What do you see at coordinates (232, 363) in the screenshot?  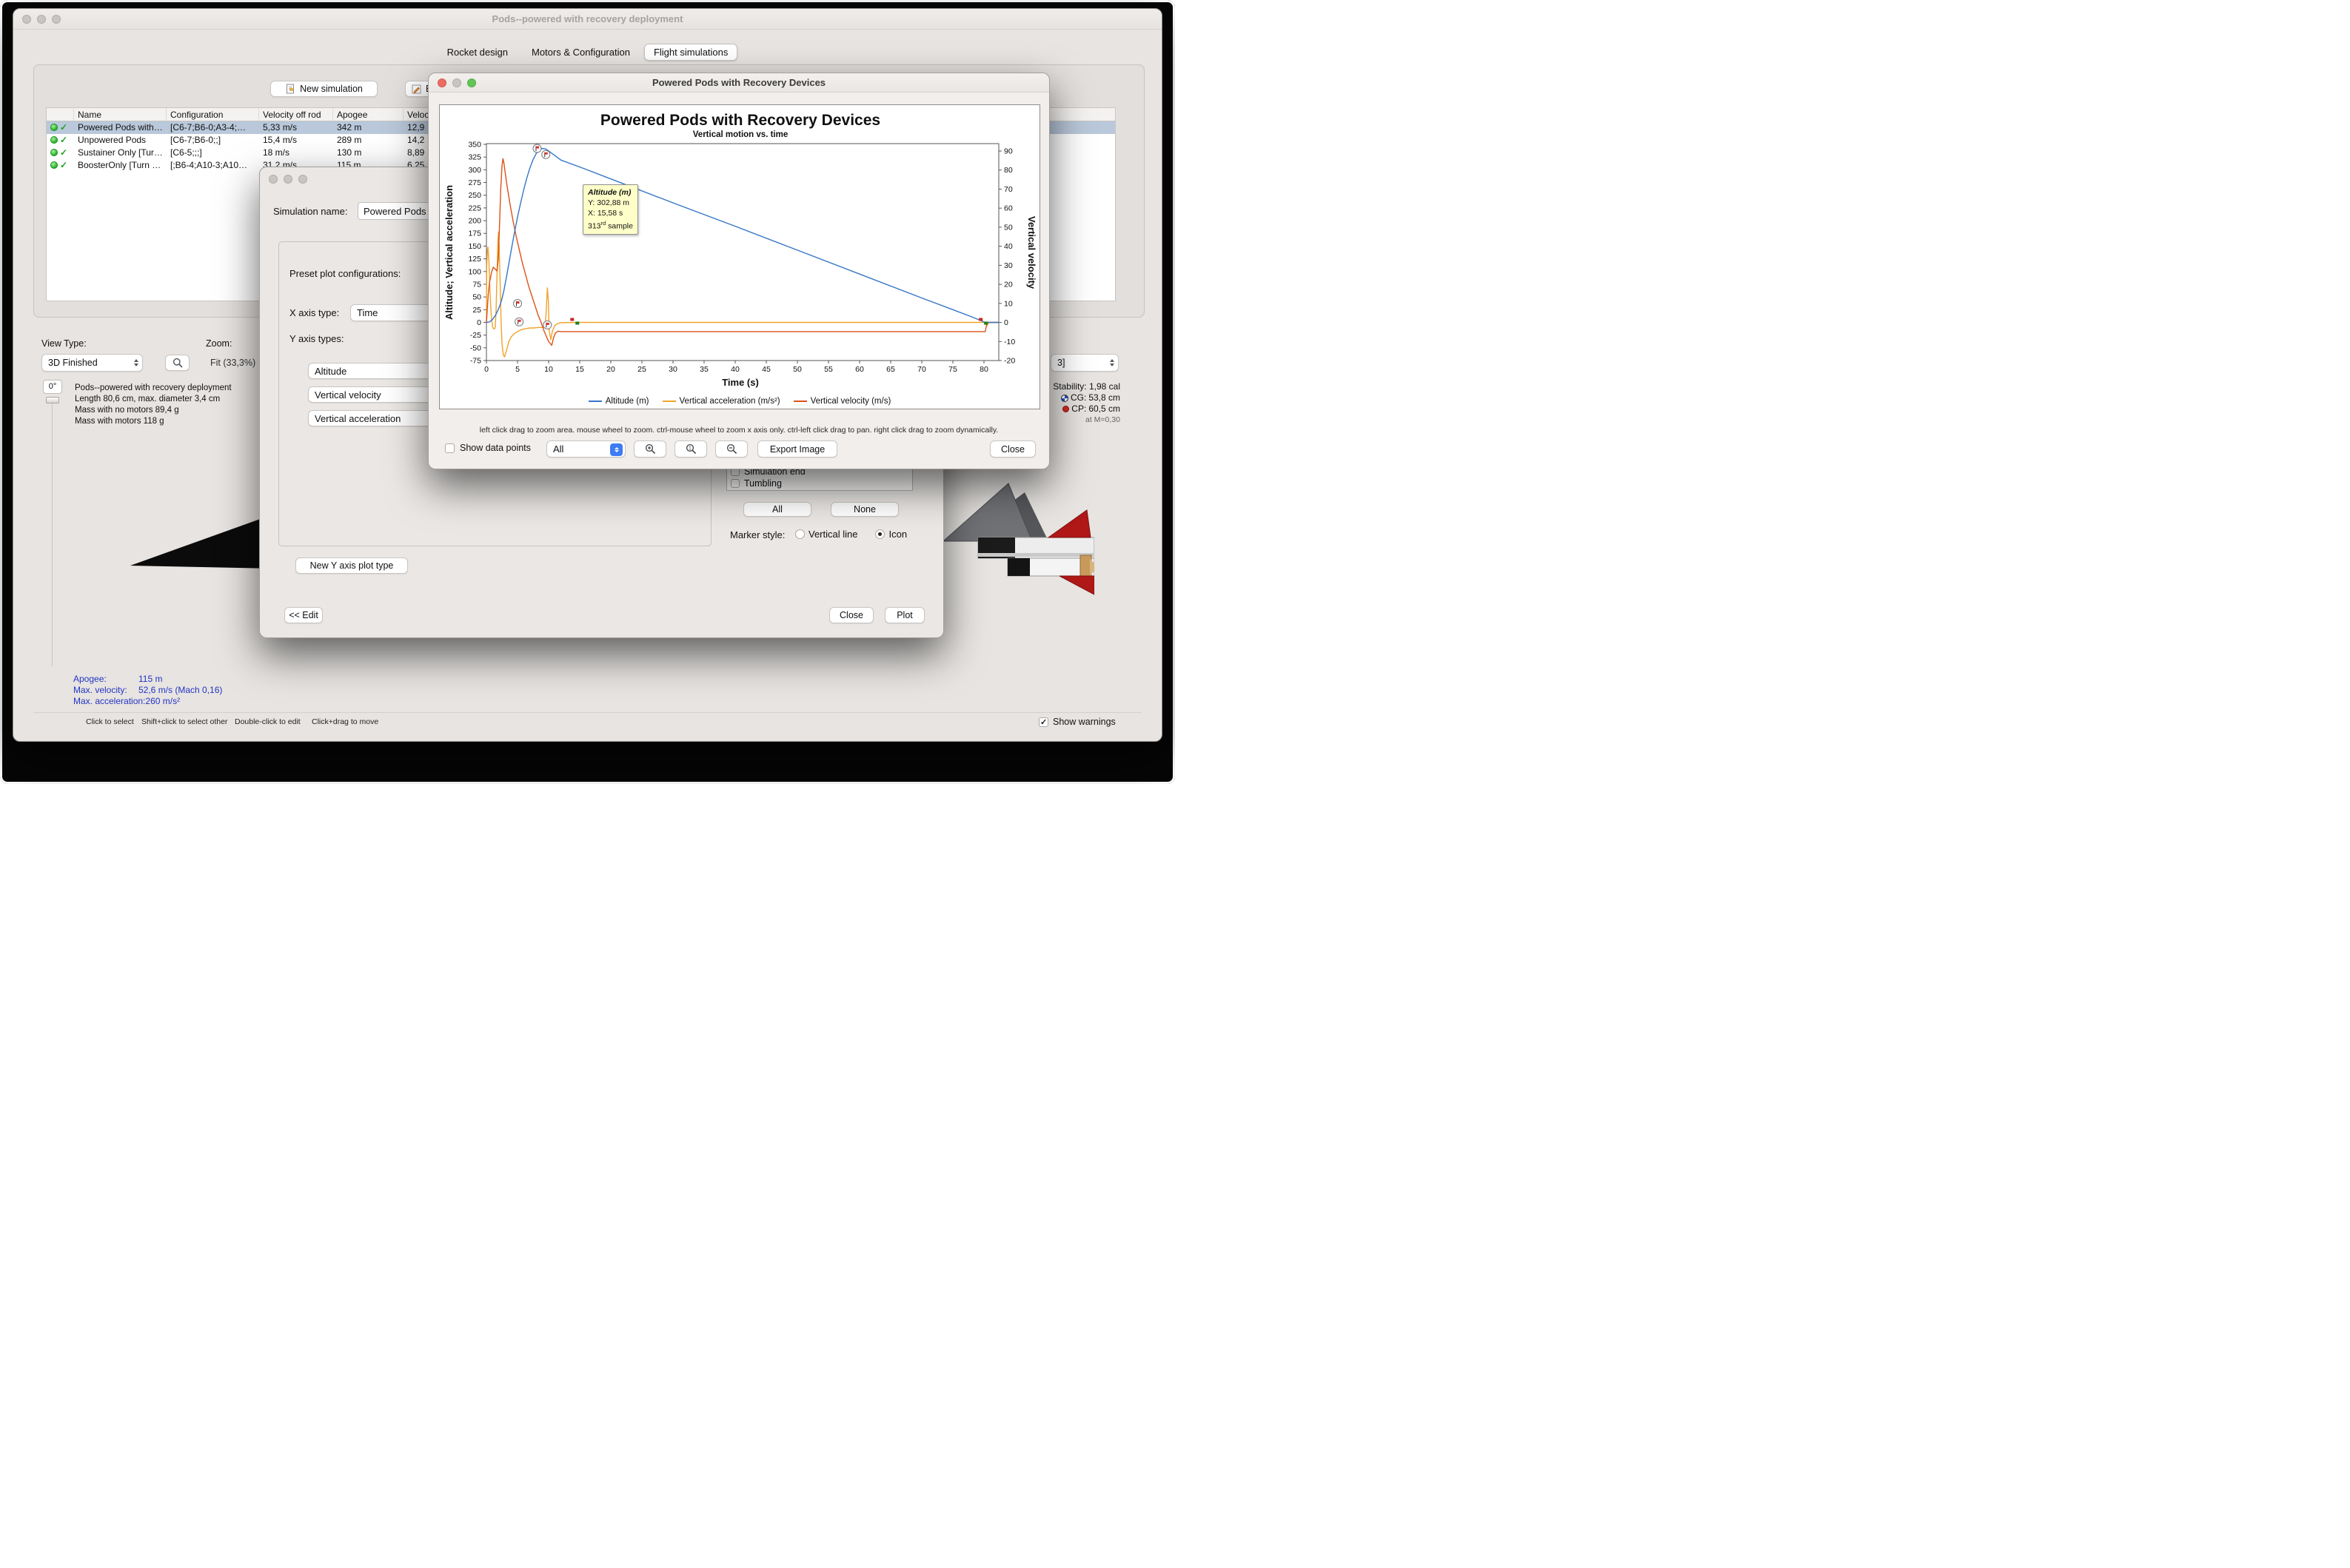 I see `zoom-value: Fit (33,3%)` at bounding box center [232, 363].